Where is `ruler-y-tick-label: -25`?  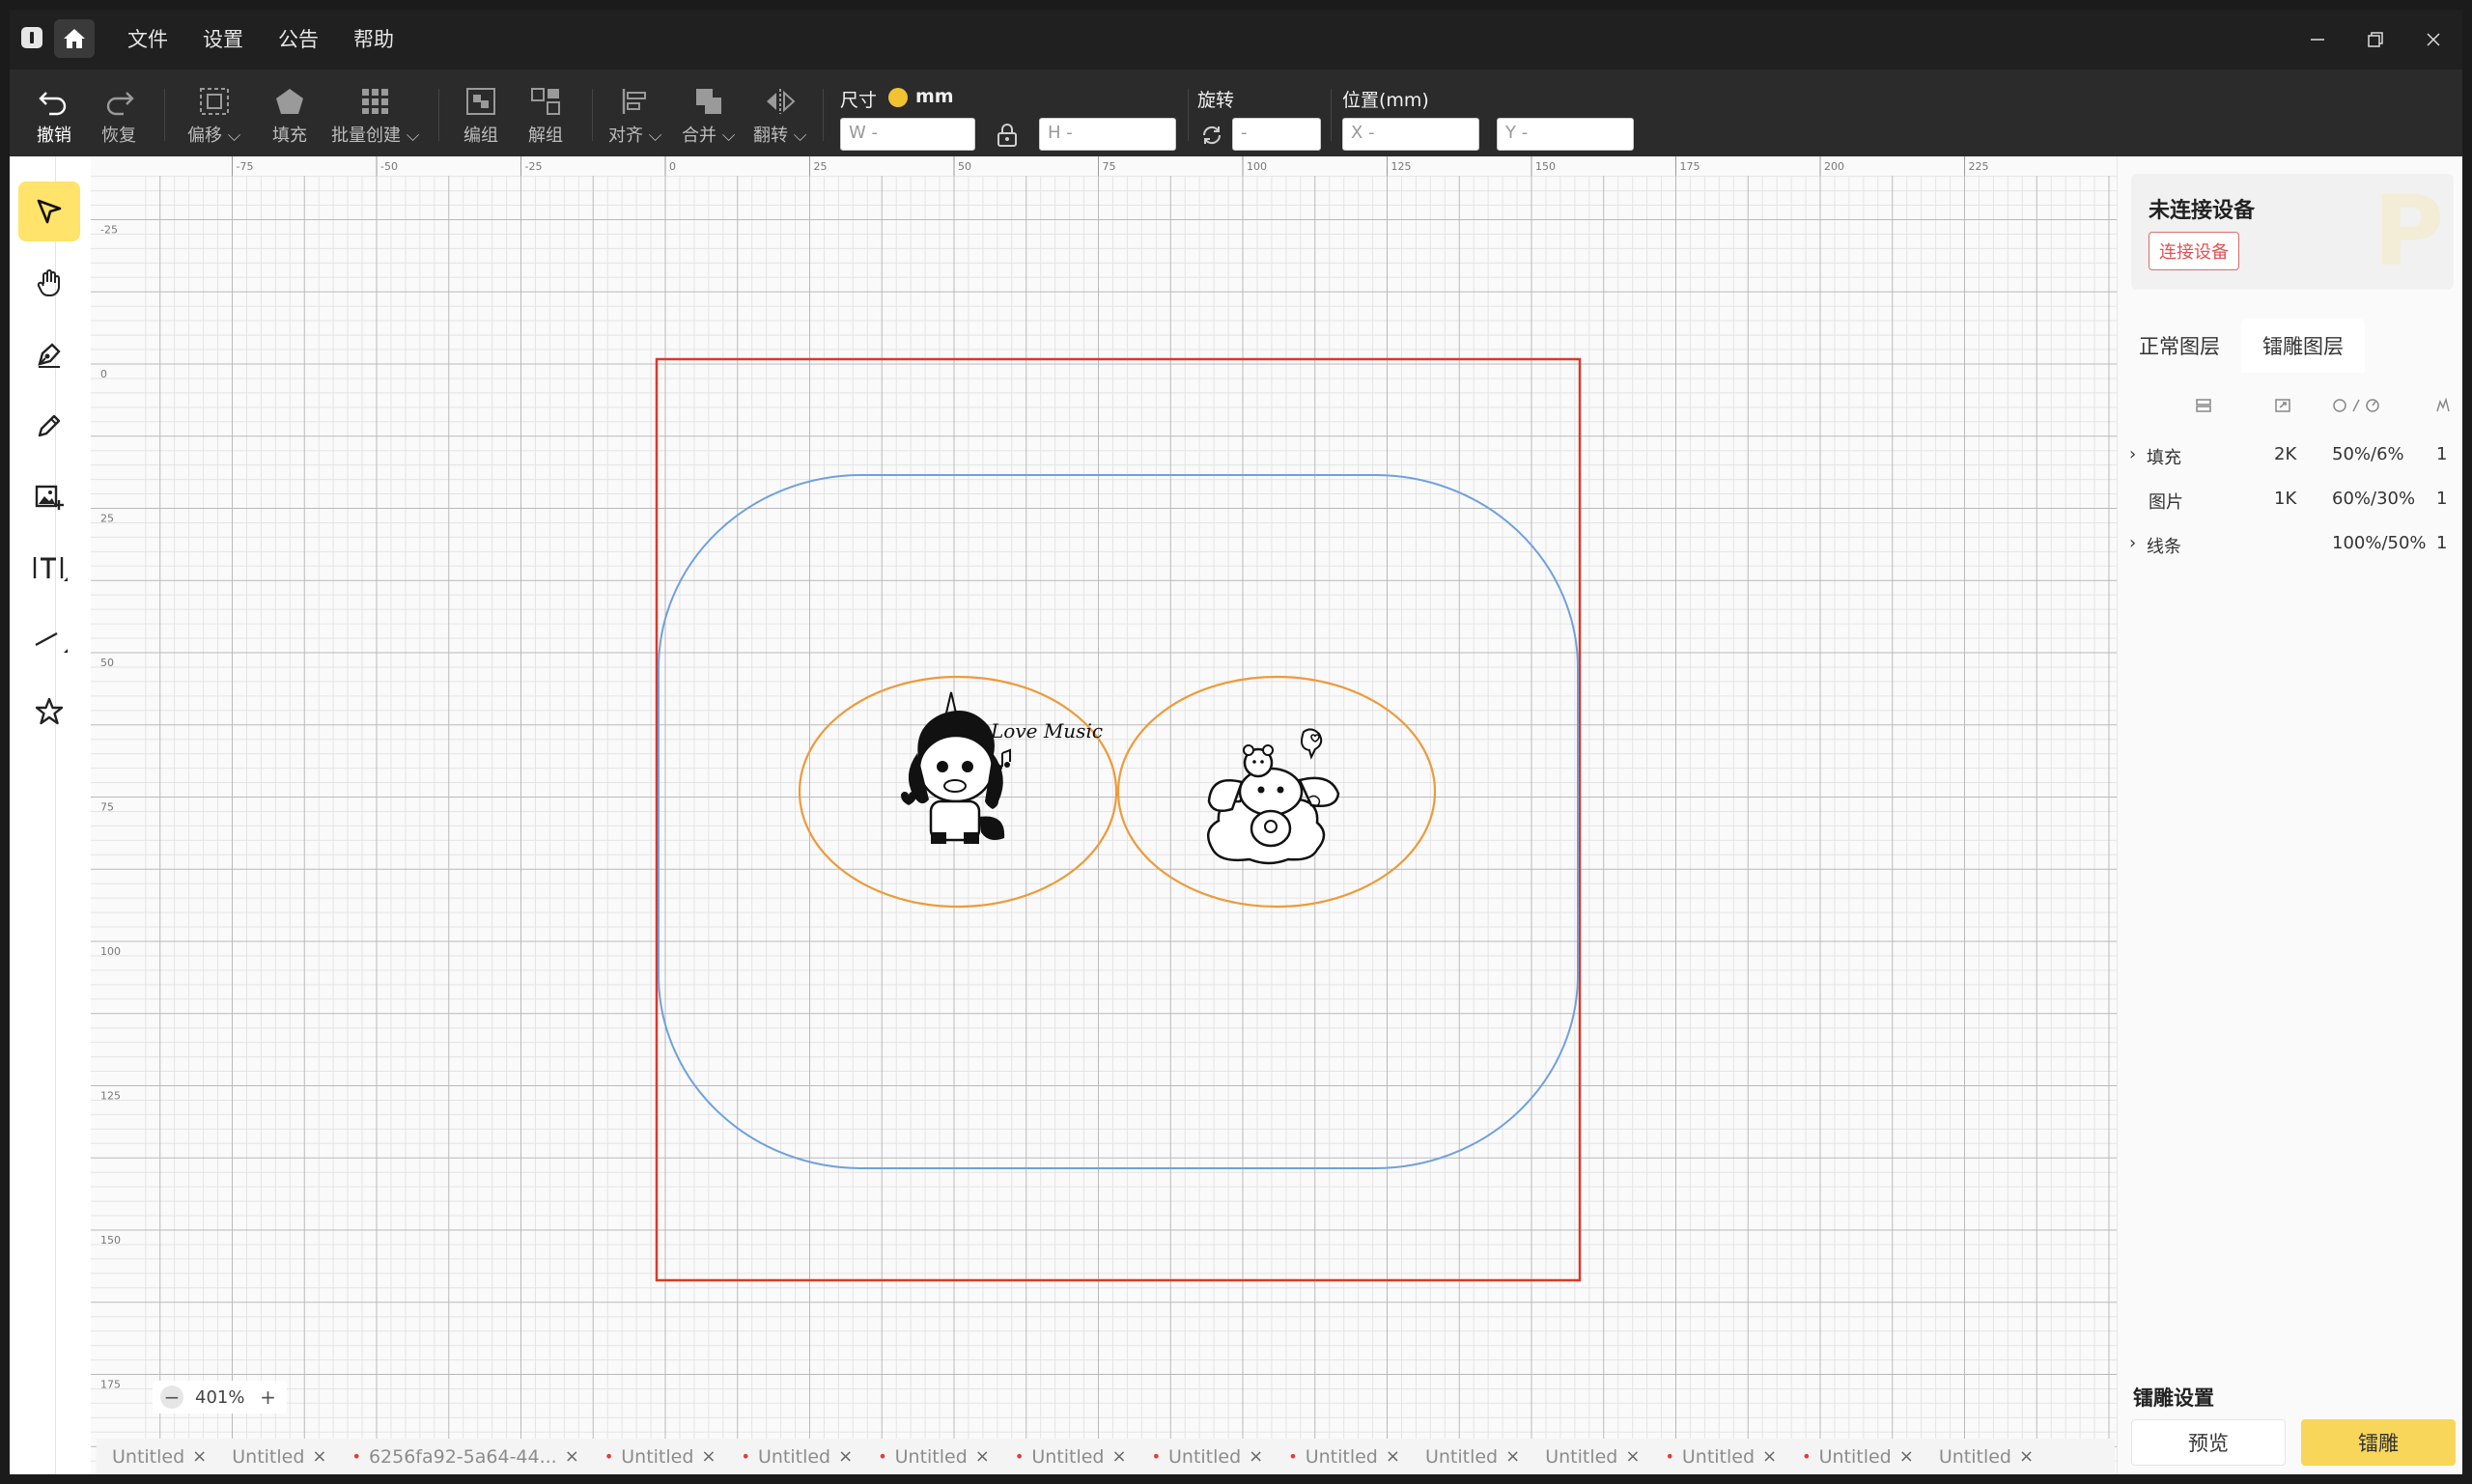
ruler-y-tick-label: -25 is located at coordinates (109, 231).